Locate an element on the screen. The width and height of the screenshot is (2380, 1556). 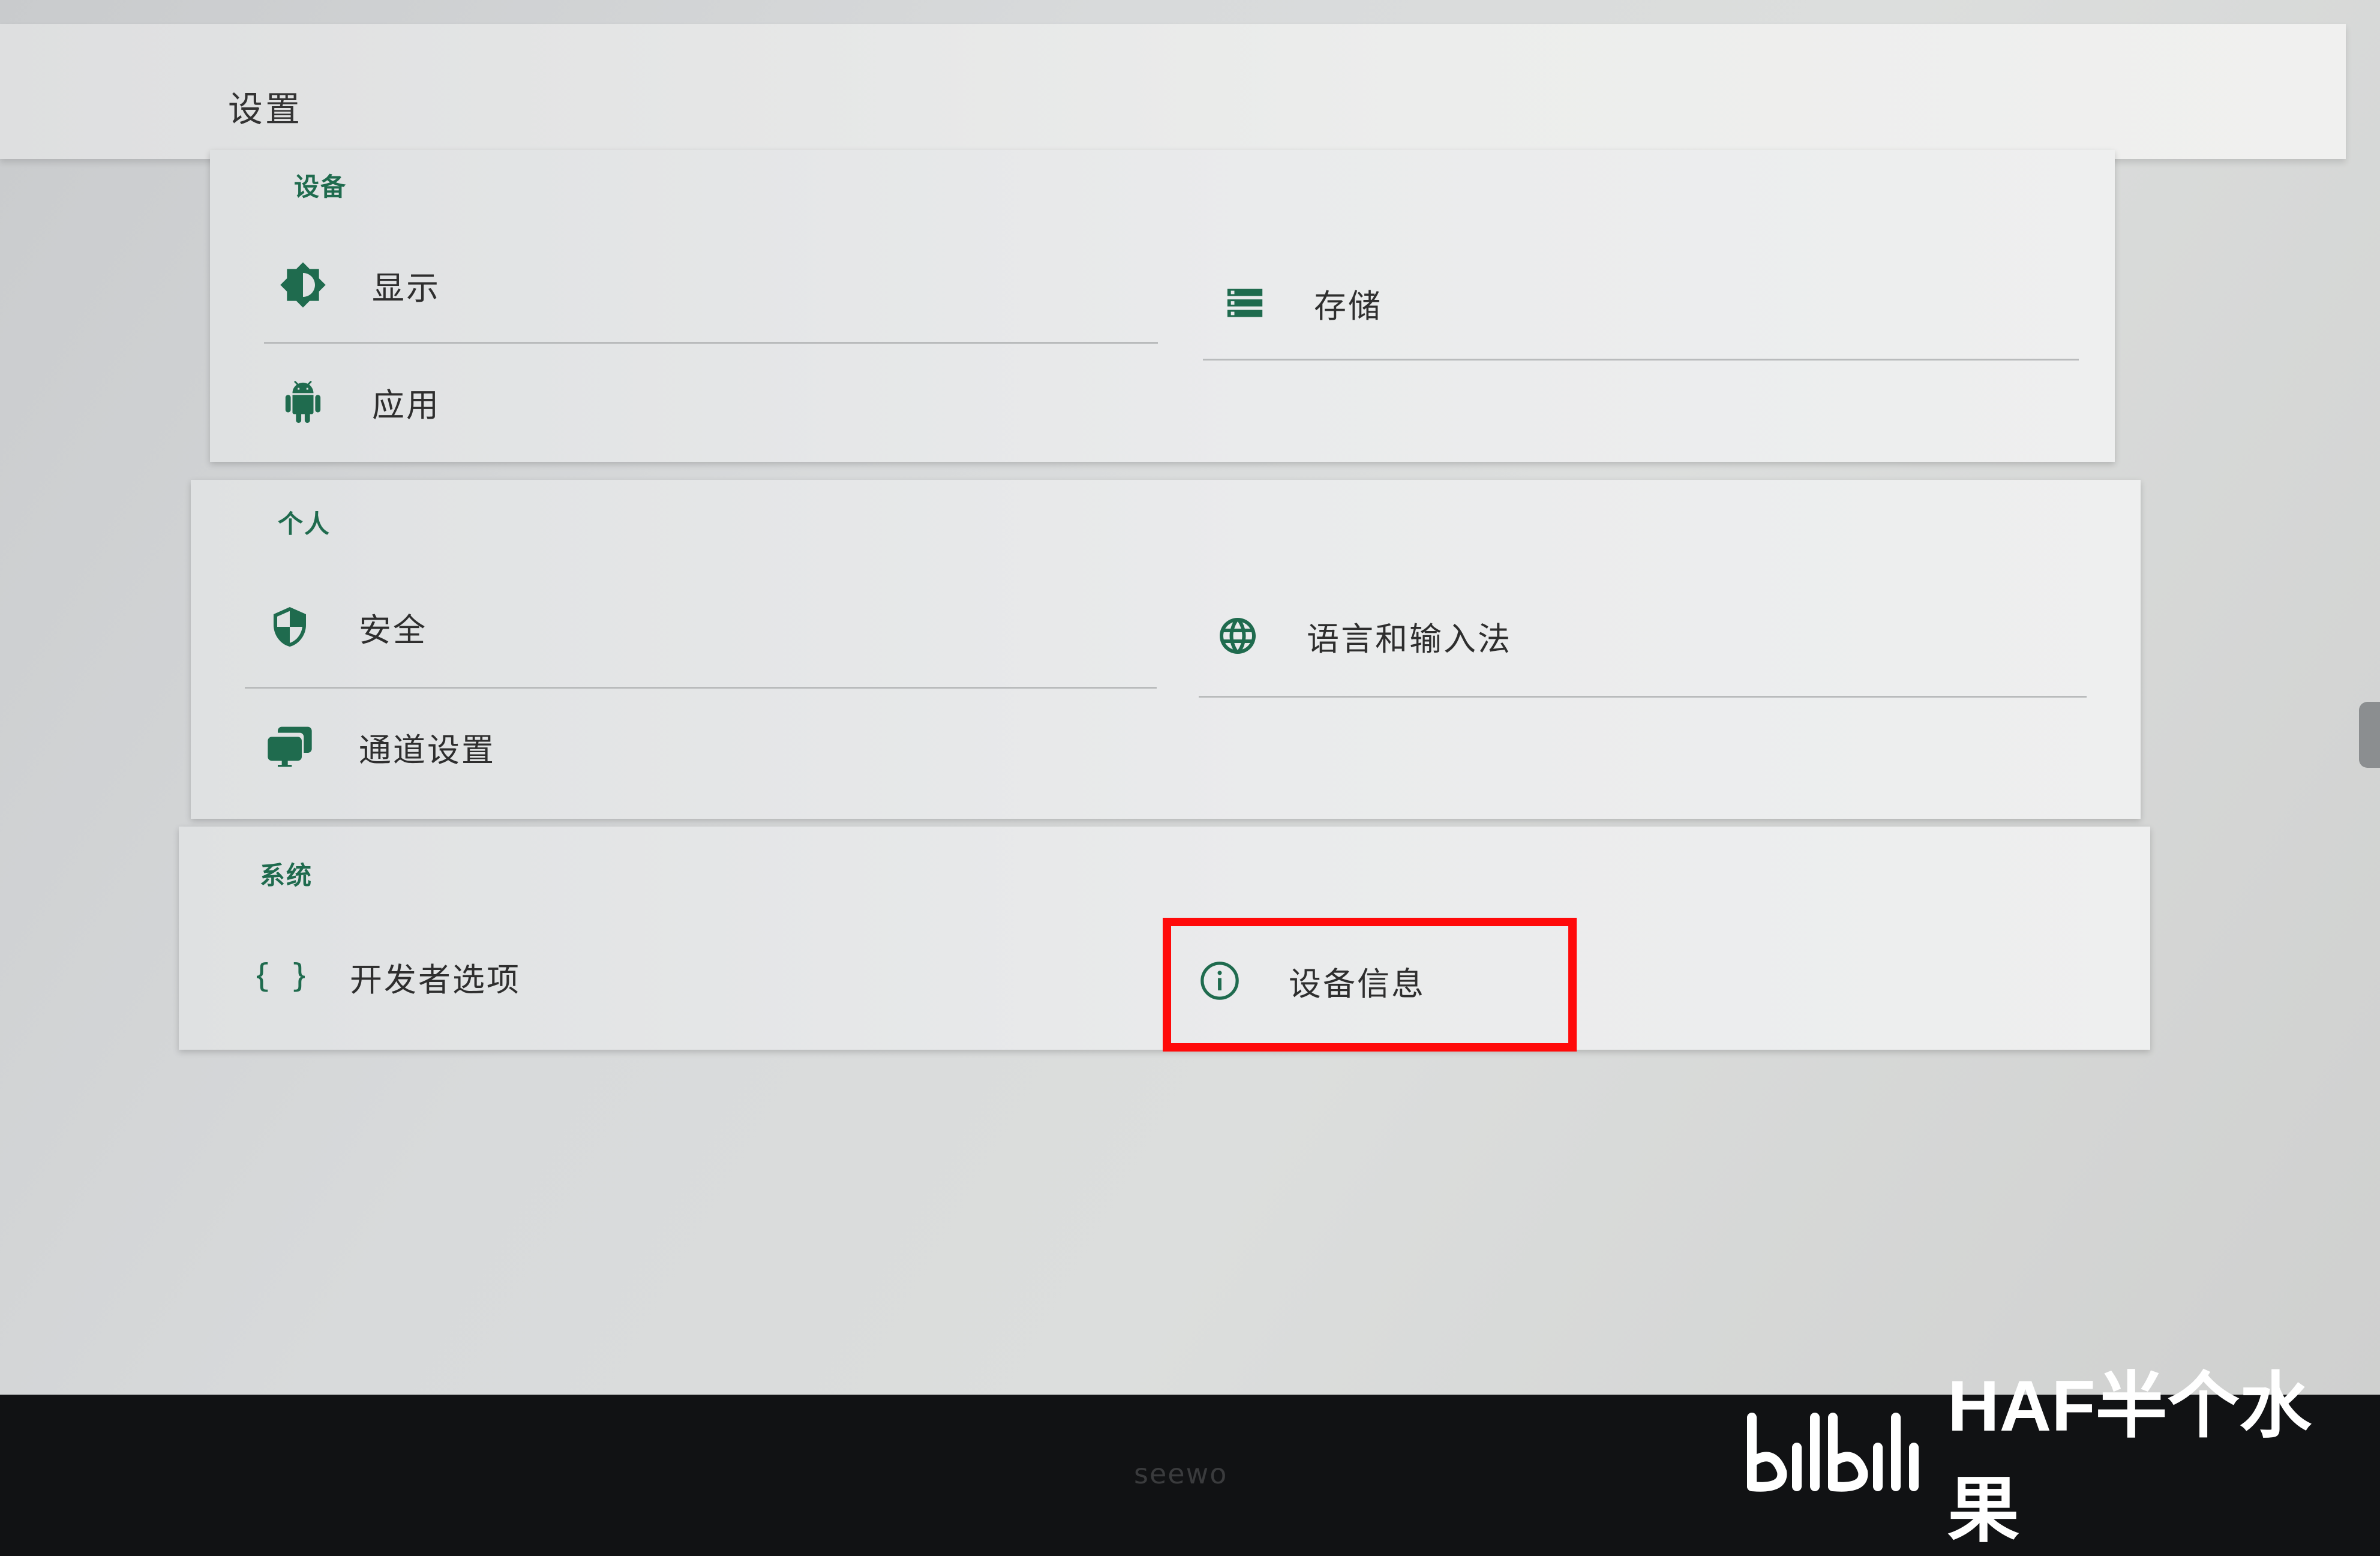
section-title-system: 系统 is located at coordinates (287, 875).